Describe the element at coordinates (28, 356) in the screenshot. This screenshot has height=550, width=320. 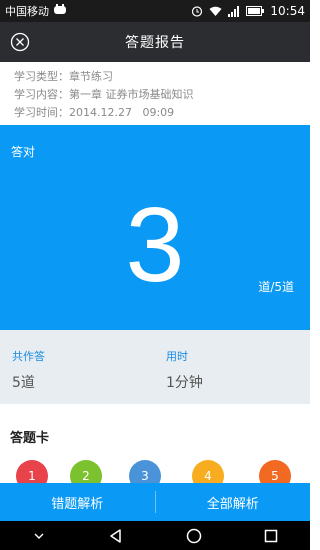
I see `answered-label: 共作答` at that location.